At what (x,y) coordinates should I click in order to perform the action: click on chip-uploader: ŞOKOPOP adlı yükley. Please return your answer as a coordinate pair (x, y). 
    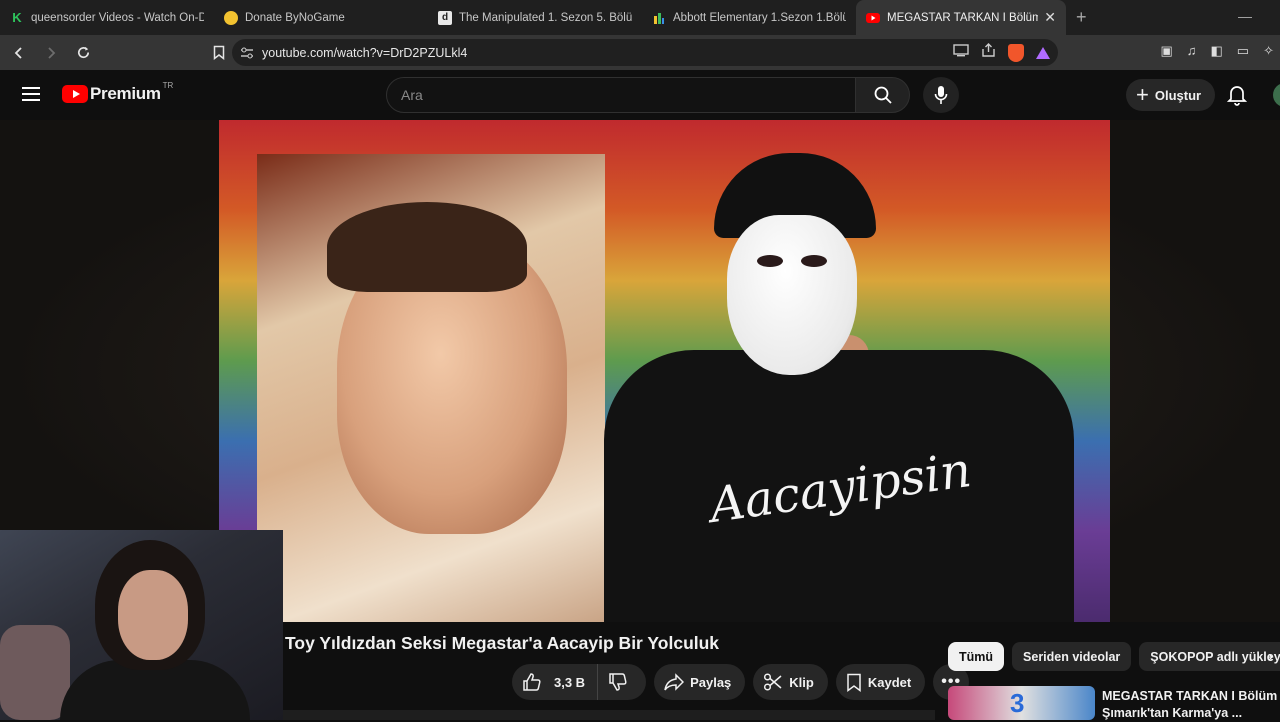
    Looking at the image, I should click on (1209, 656).